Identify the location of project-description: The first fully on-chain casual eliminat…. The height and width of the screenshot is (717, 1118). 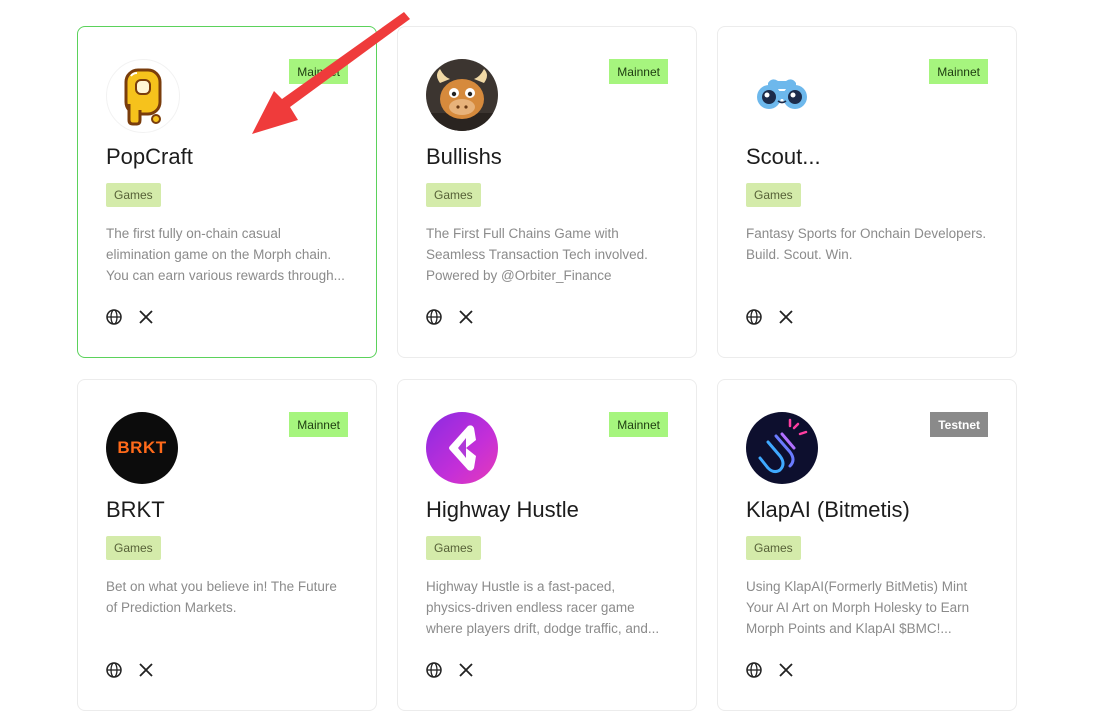
(231, 254).